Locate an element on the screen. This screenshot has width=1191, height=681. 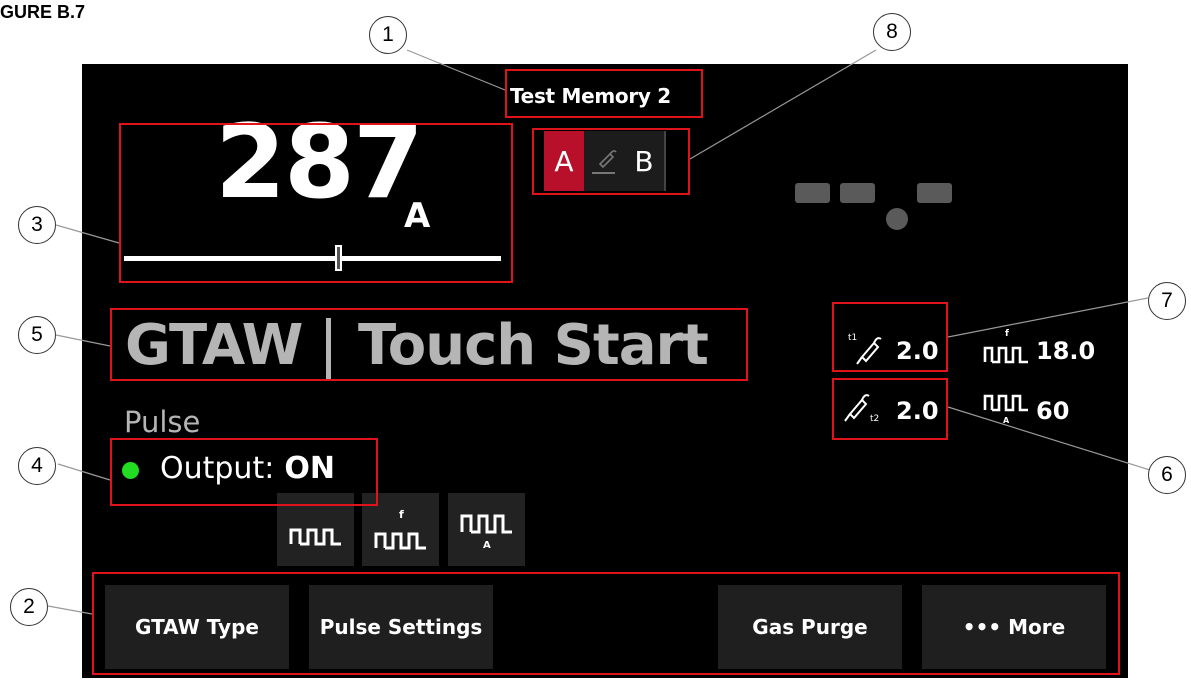
pulse-amplitude-param-icon: A is located at coordinates (1007, 408).